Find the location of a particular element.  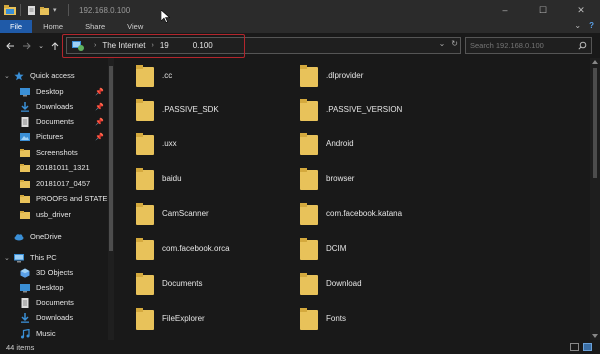

folder-item: com.facebook.katana is located at coordinates (380, 213).